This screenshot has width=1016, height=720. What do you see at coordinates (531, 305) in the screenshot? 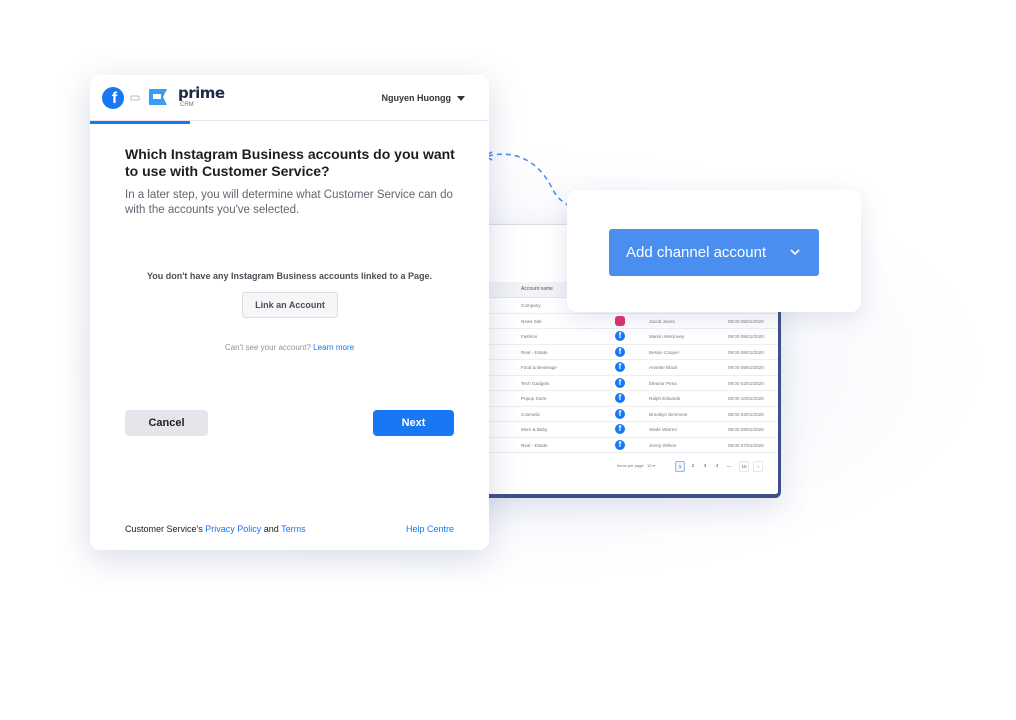
I see `account-cell: Company` at bounding box center [531, 305].